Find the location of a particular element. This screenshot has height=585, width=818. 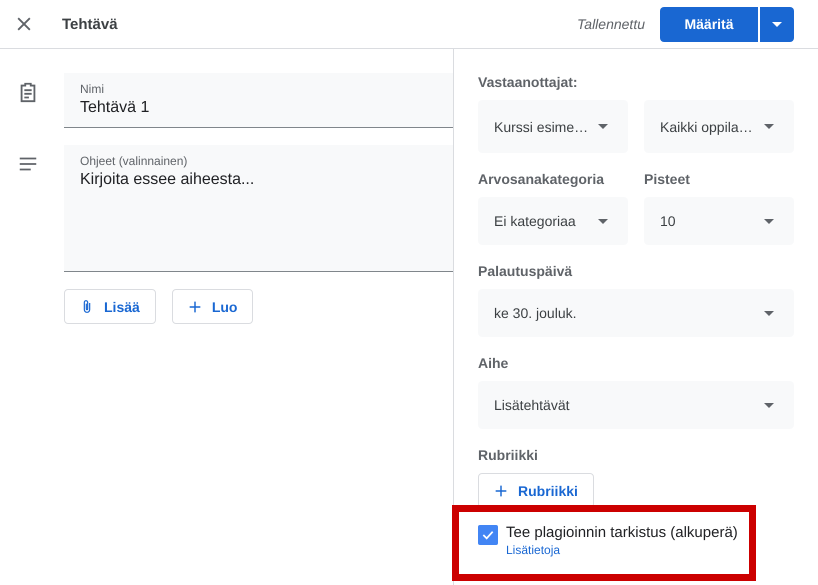

dropdown-select: 10 is located at coordinates (719, 221).